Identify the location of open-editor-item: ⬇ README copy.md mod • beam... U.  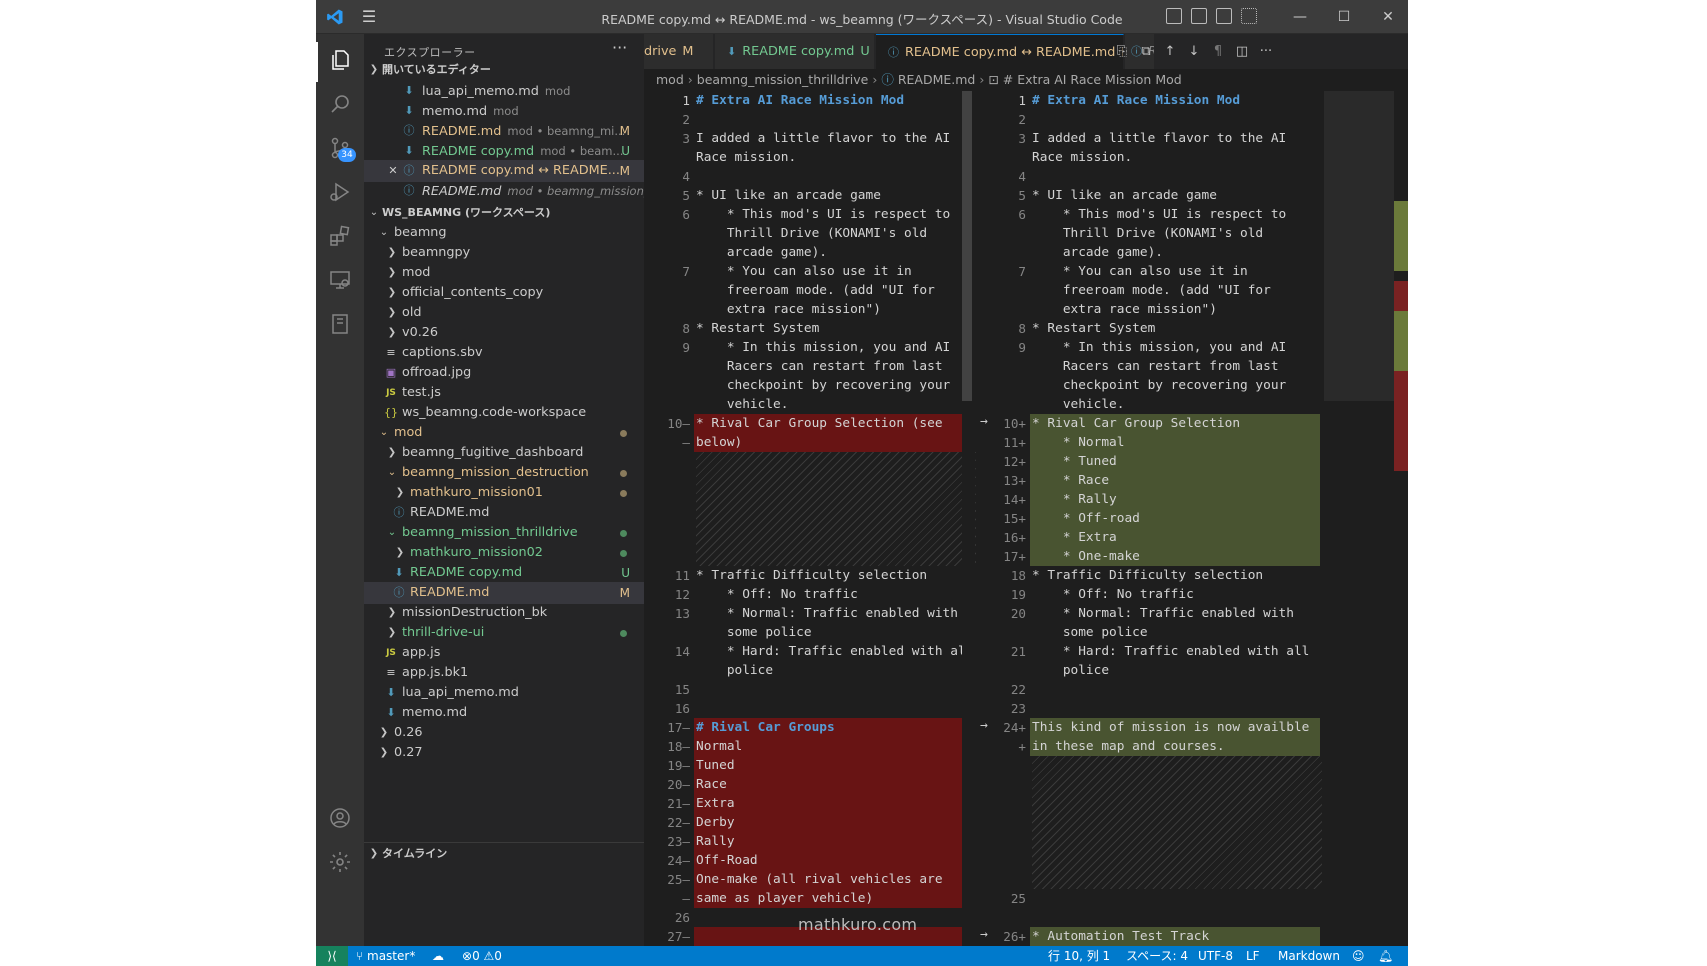
(504, 151).